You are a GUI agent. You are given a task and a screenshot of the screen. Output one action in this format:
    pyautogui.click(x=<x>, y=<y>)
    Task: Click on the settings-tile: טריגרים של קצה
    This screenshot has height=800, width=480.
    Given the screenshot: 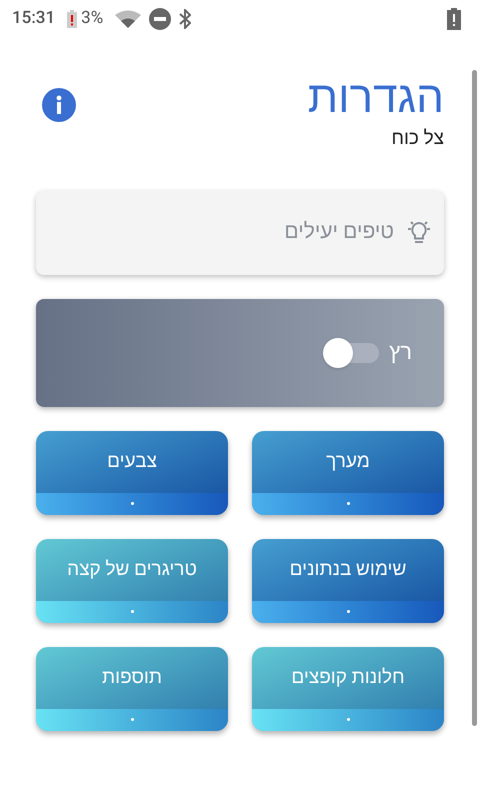 What is the action you would take?
    pyautogui.click(x=132, y=580)
    